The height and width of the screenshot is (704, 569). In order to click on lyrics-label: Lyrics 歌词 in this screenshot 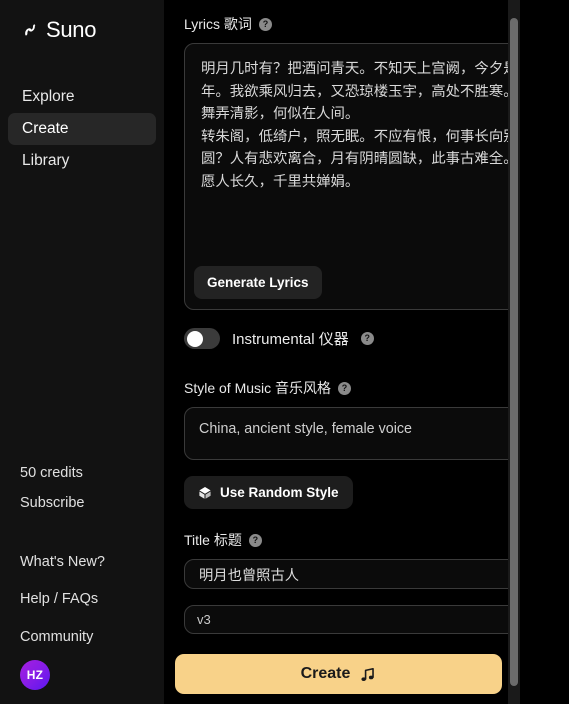, I will do `click(218, 24)`.